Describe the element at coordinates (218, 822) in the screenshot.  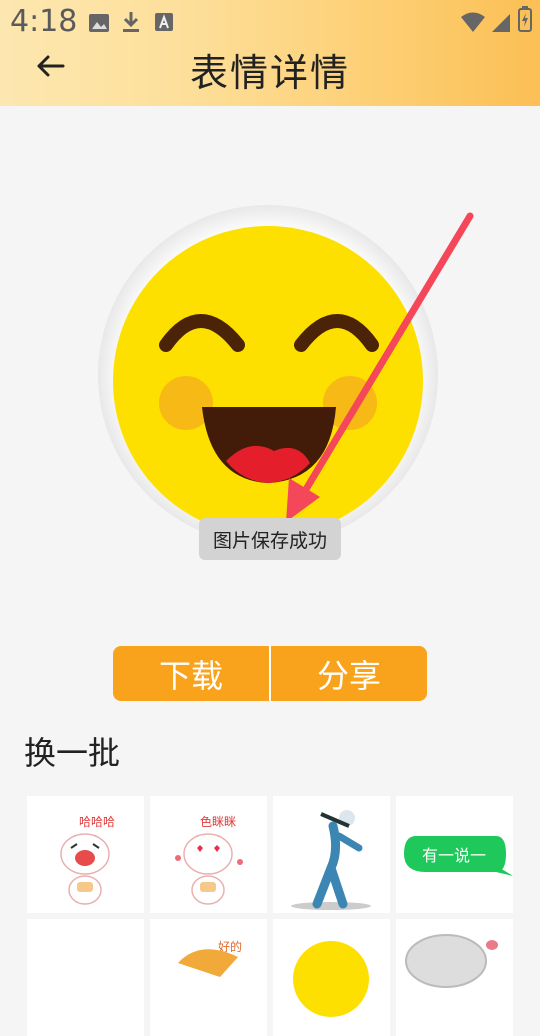
I see `sticker-caption: 色眯眯` at that location.